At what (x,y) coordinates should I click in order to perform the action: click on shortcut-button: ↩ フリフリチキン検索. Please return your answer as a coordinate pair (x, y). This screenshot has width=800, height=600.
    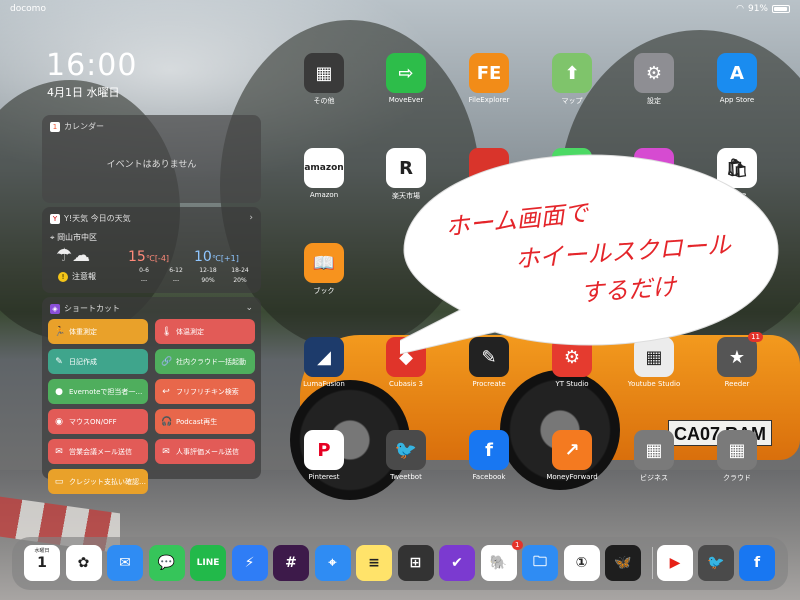
    Looking at the image, I should click on (205, 391).